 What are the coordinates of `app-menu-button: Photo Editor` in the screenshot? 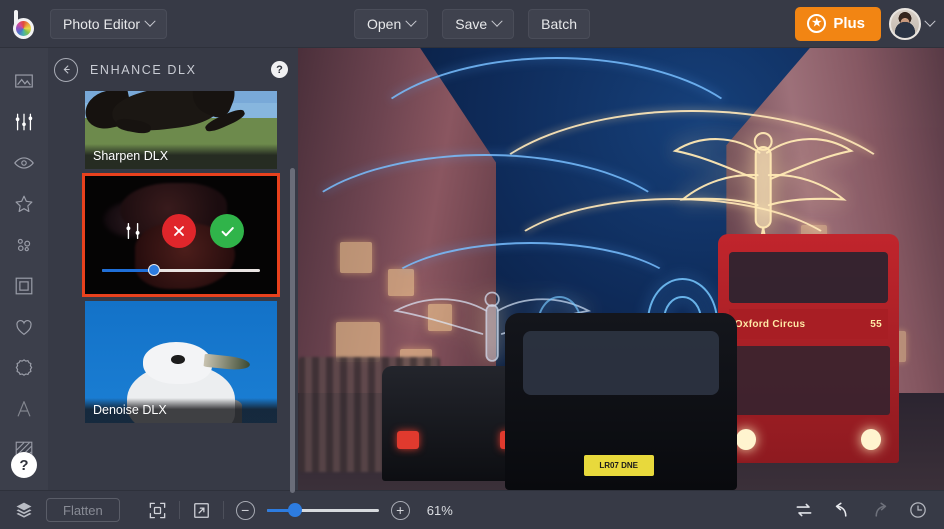 It's located at (109, 23).